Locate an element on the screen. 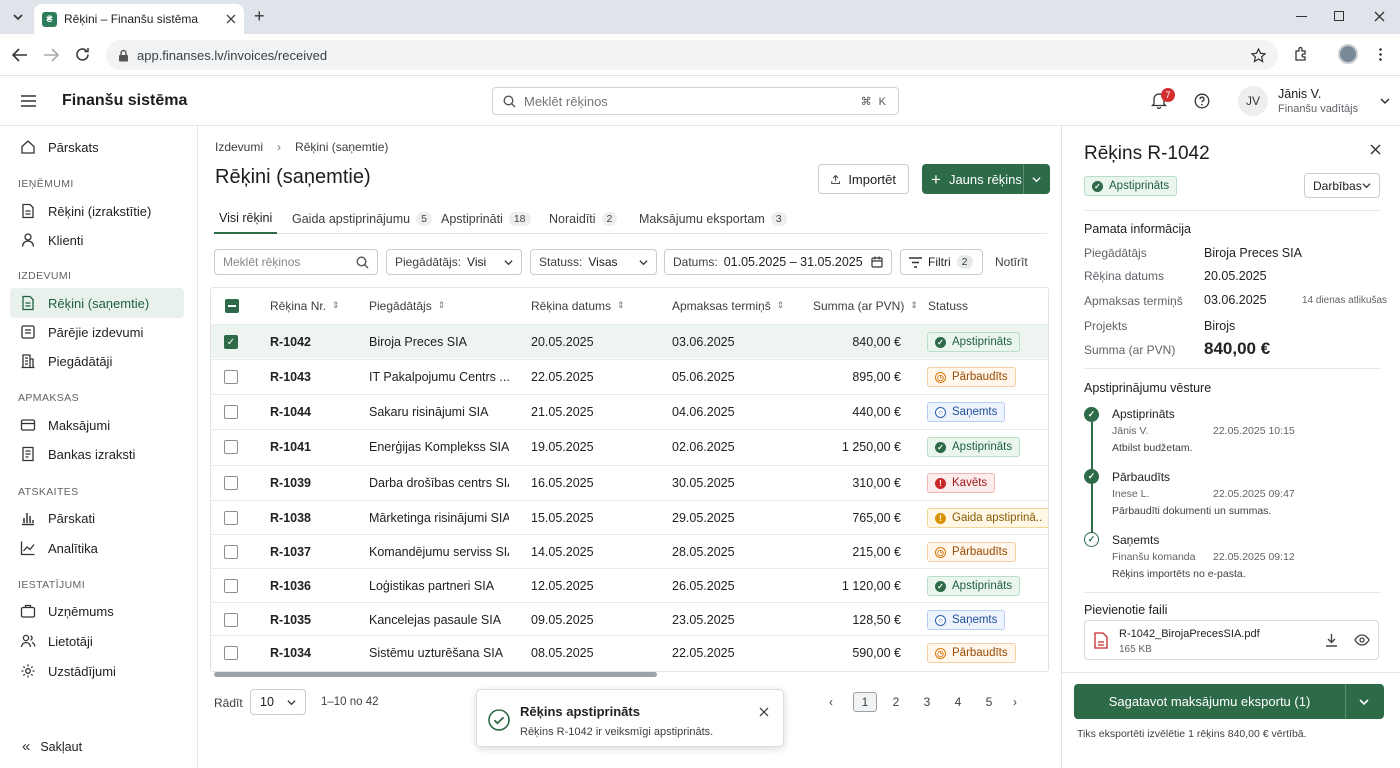 The height and width of the screenshot is (768, 1400). invoice-number: R-1042 is located at coordinates (290, 342).